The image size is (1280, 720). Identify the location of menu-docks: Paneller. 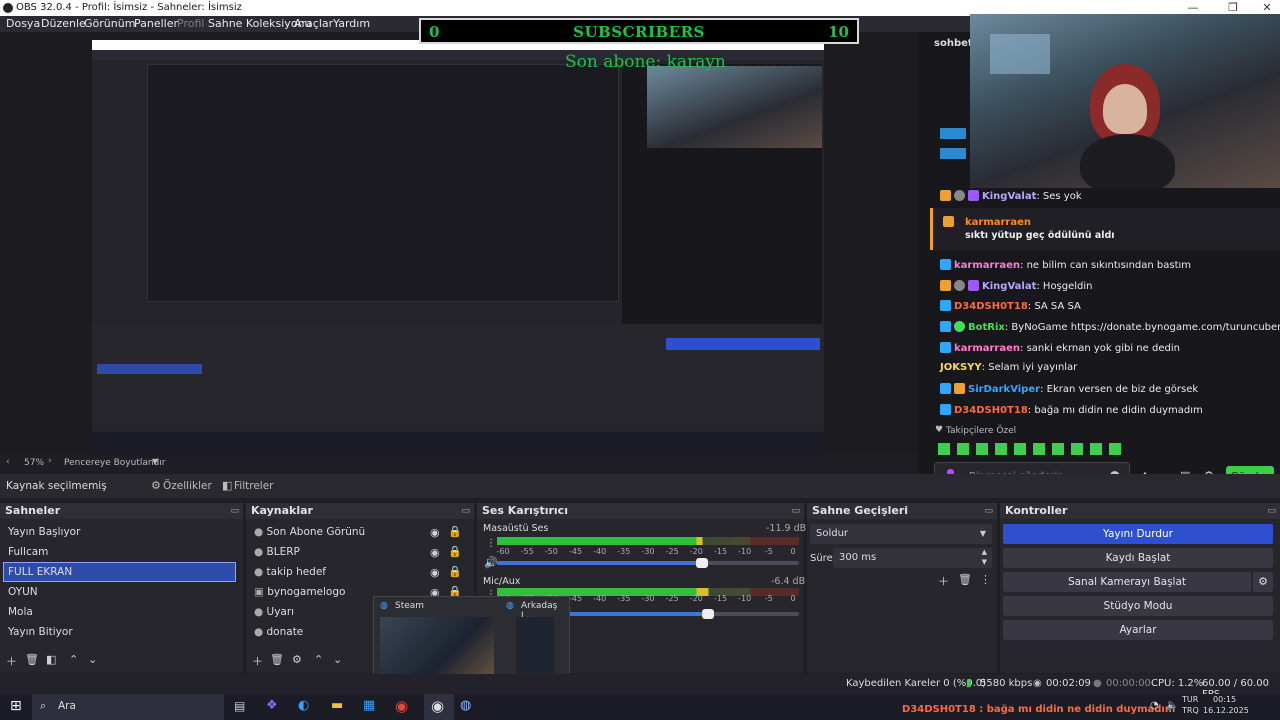
(156, 23).